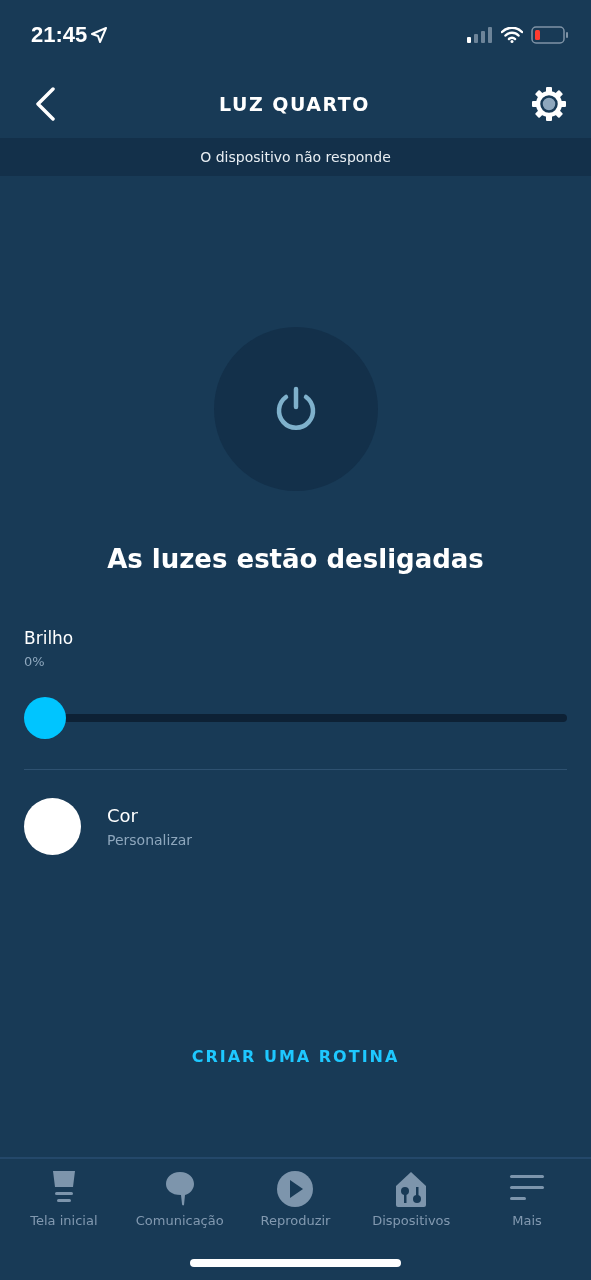 The width and height of the screenshot is (591, 1280). What do you see at coordinates (45, 718) in the screenshot?
I see `slider-thumb` at bounding box center [45, 718].